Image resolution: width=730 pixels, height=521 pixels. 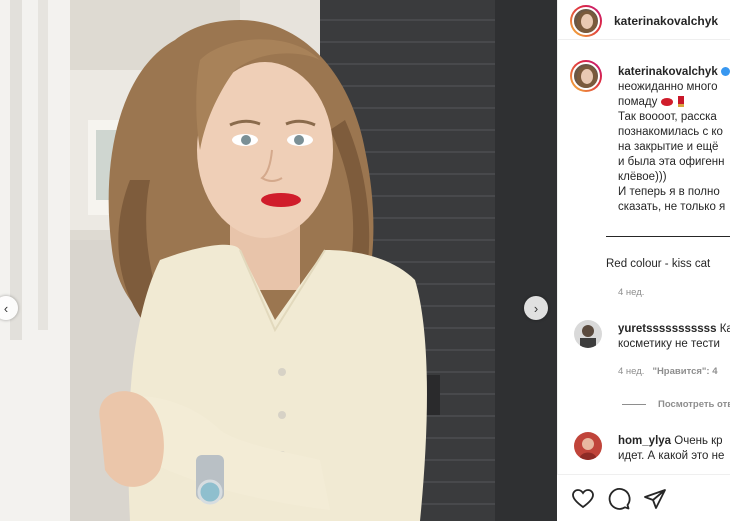 I want to click on avatar, so click(x=586, y=20).